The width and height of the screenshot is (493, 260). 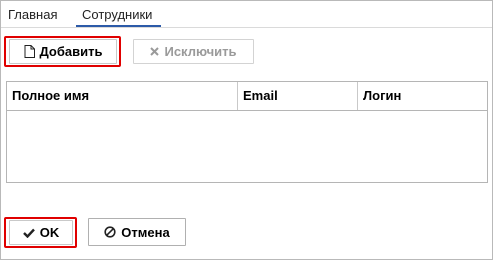 What do you see at coordinates (49, 232) in the screenshot?
I see `ok-button-label: OK` at bounding box center [49, 232].